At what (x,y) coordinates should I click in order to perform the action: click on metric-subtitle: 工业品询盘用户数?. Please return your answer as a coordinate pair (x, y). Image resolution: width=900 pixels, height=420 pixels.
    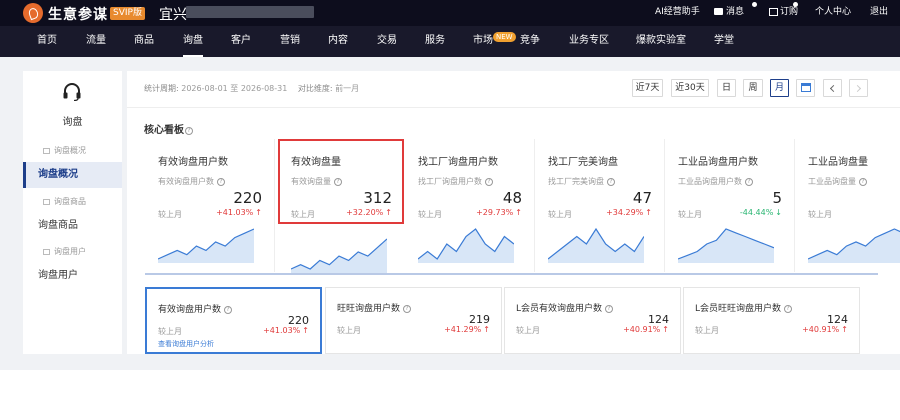
    Looking at the image, I should click on (715, 181).